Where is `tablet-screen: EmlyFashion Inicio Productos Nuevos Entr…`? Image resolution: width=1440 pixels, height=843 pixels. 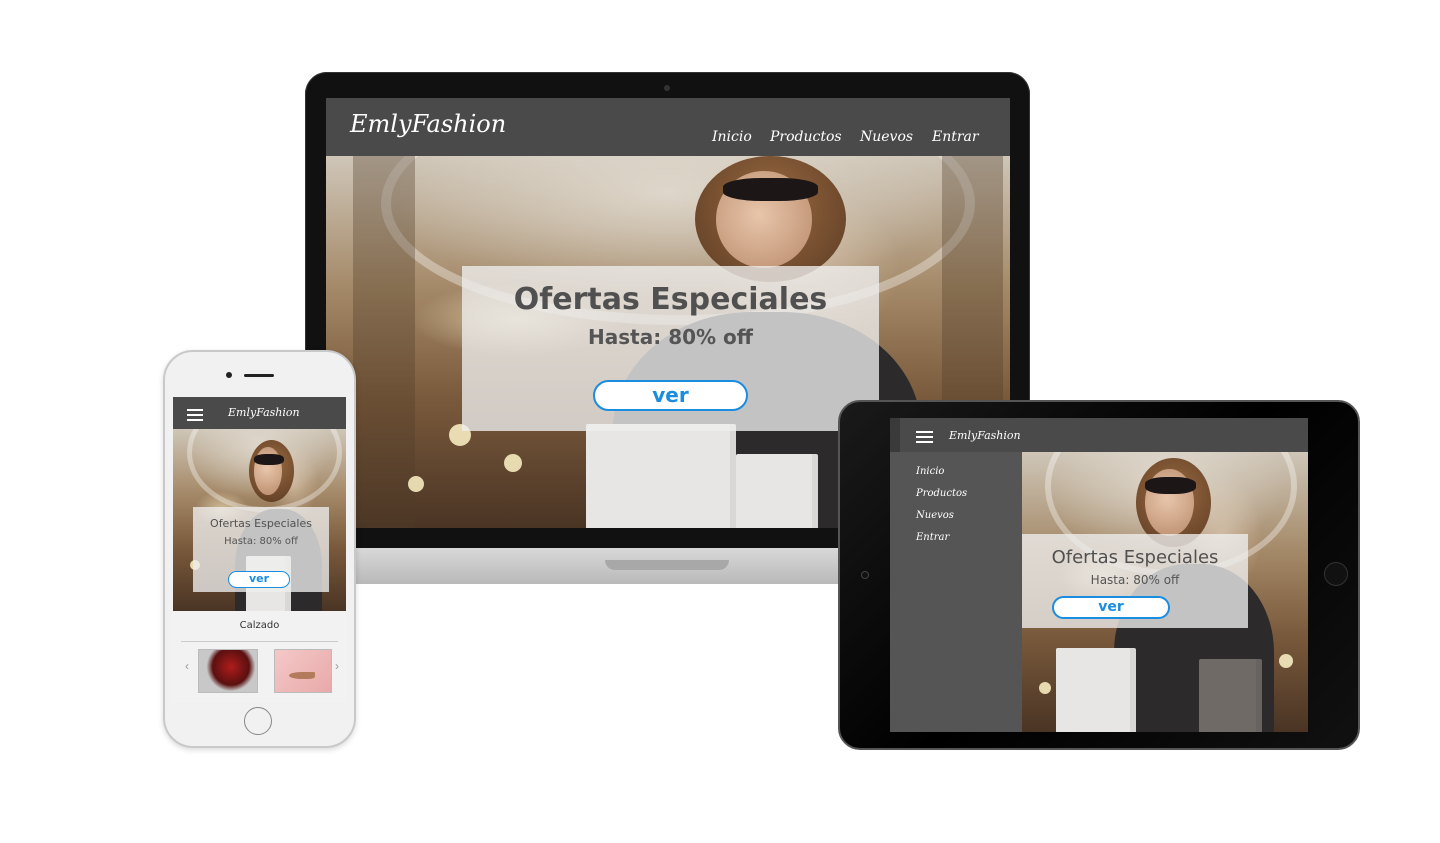 tablet-screen: EmlyFashion Inicio Productos Nuevos Entr… is located at coordinates (1099, 575).